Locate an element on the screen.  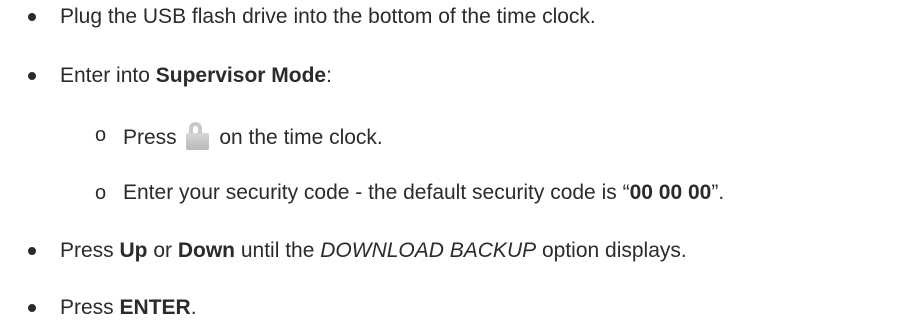
supervisor-mode-label: Supervisor Mode is located at coordinates (241, 75).